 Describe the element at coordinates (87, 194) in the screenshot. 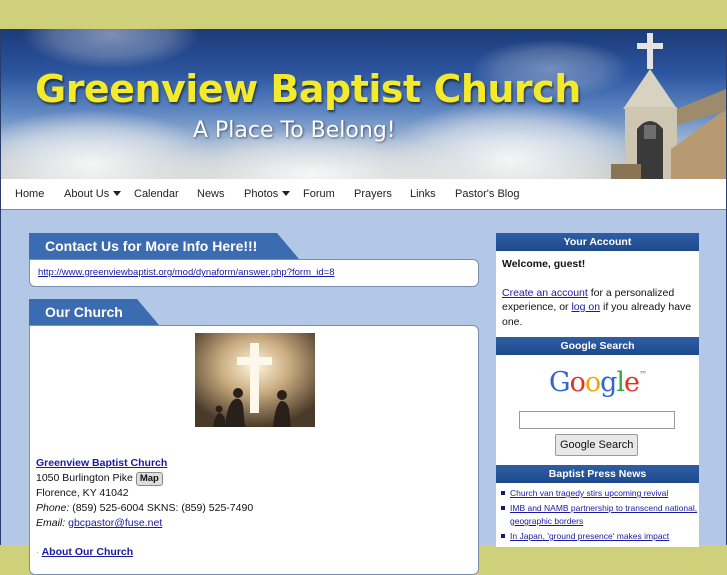

I see `nav-item-label: About Us` at that location.